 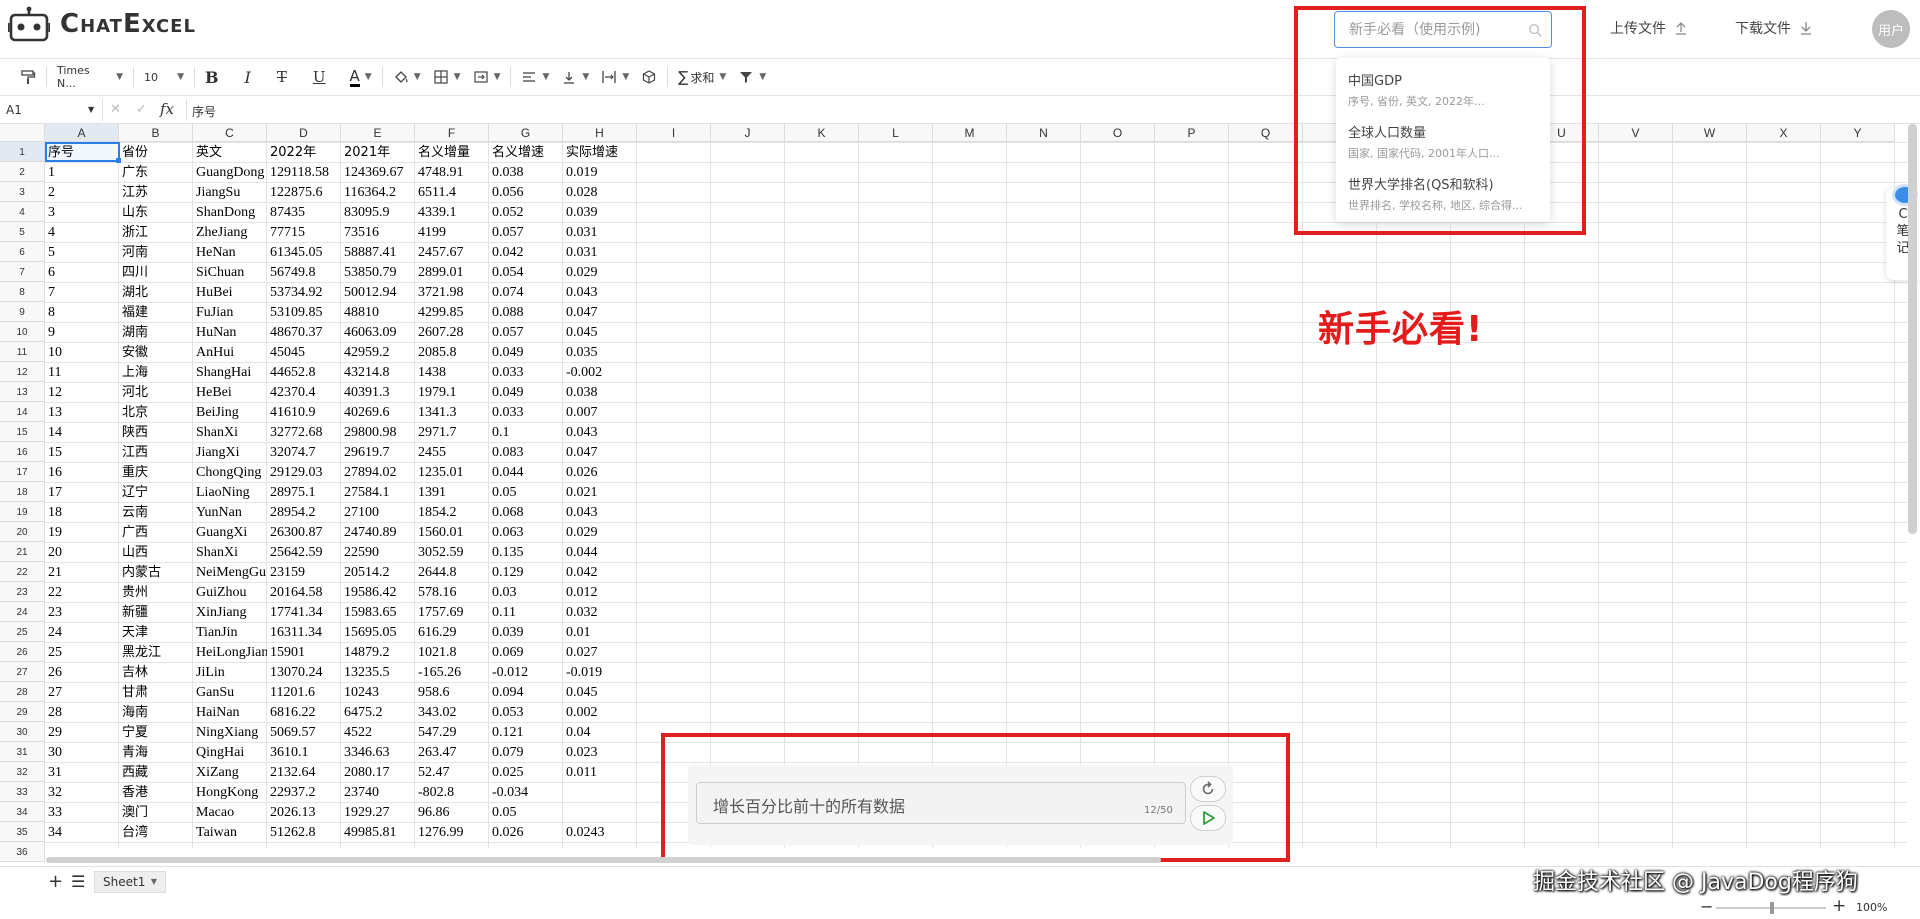 What do you see at coordinates (1784, 133) in the screenshot?
I see `column-header: X` at bounding box center [1784, 133].